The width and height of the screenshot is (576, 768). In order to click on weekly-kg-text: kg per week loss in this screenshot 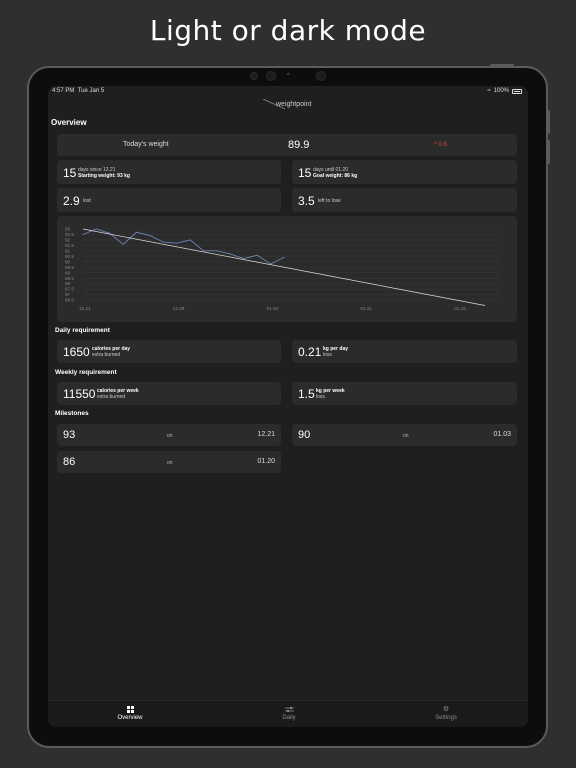, I will do `click(330, 394)`.